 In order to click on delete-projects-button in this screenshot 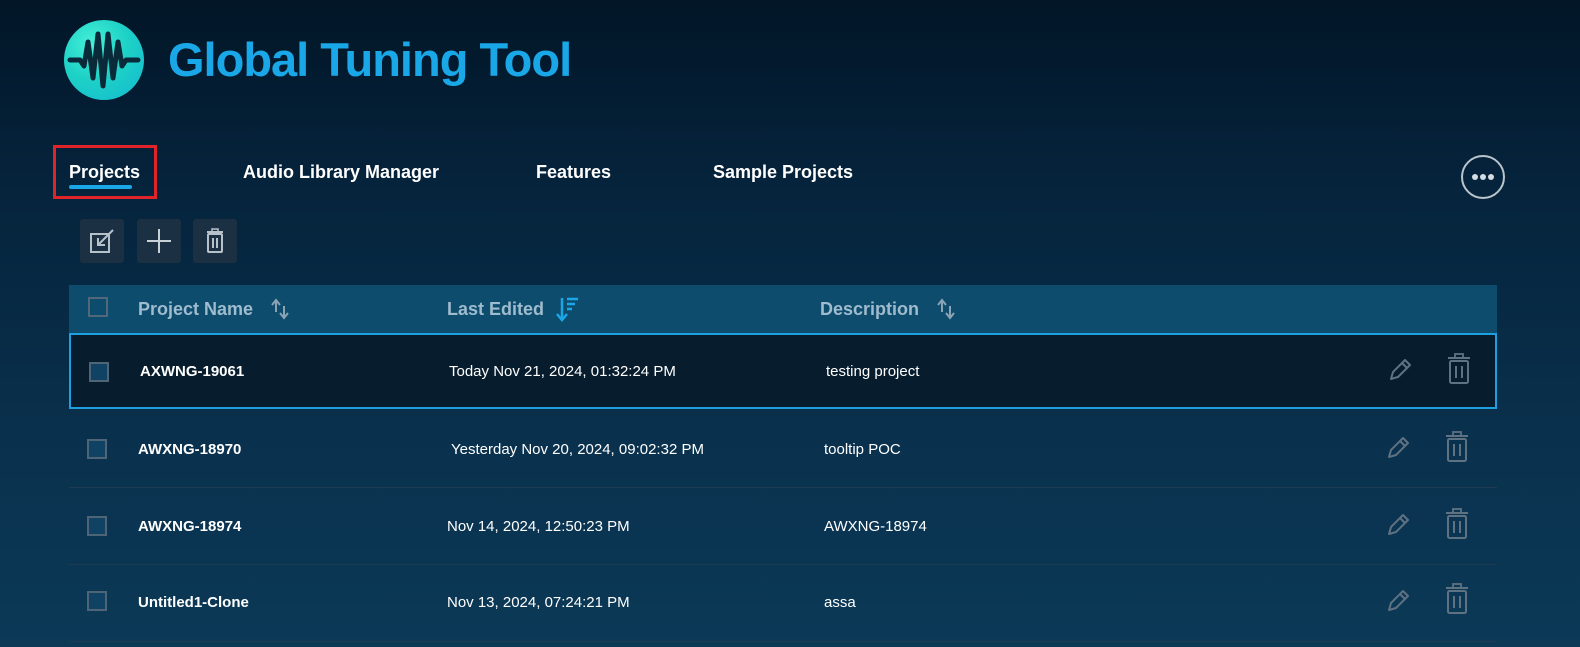, I will do `click(215, 241)`.